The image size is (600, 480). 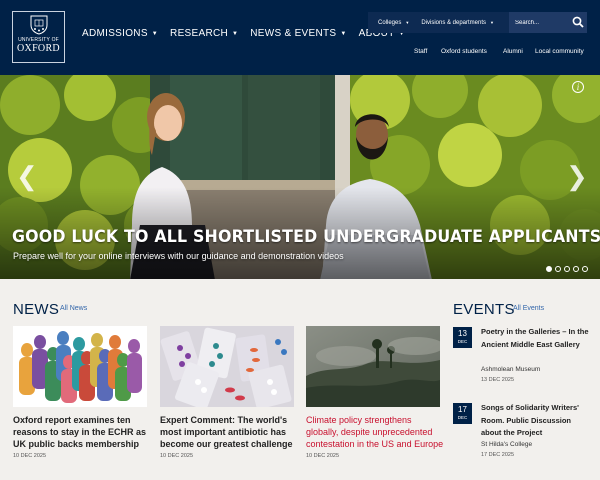 I want to click on event-date-2: 17 DEC 2025, so click(x=498, y=455).